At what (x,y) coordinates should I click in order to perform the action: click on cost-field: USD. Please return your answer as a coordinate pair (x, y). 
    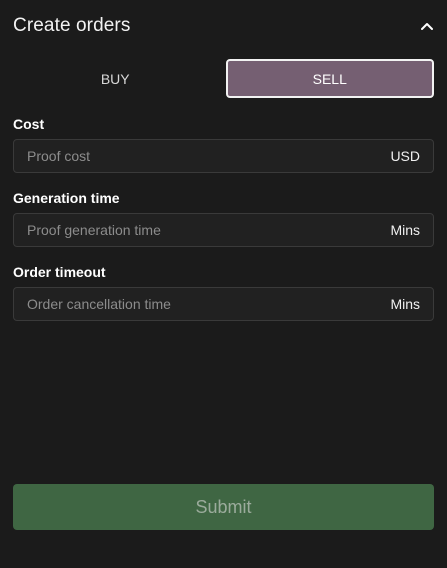
    Looking at the image, I should click on (223, 156).